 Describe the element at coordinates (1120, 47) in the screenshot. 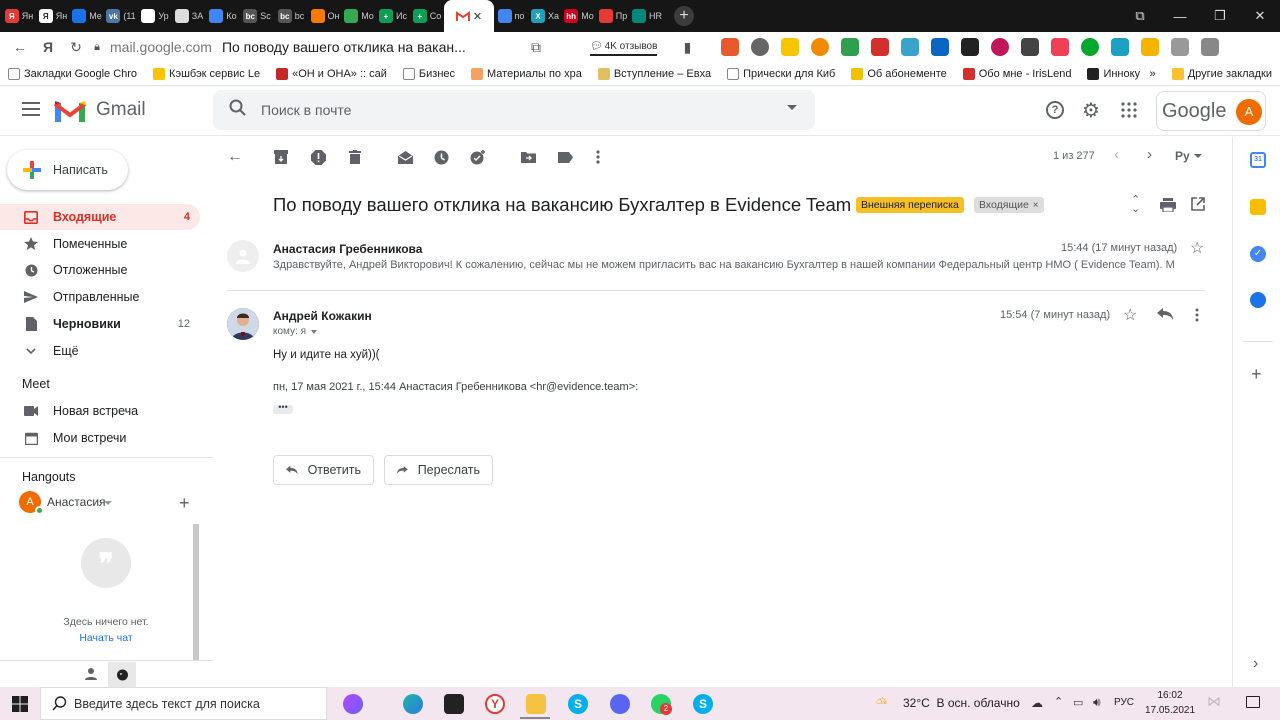

I see `extension-x-icon` at that location.